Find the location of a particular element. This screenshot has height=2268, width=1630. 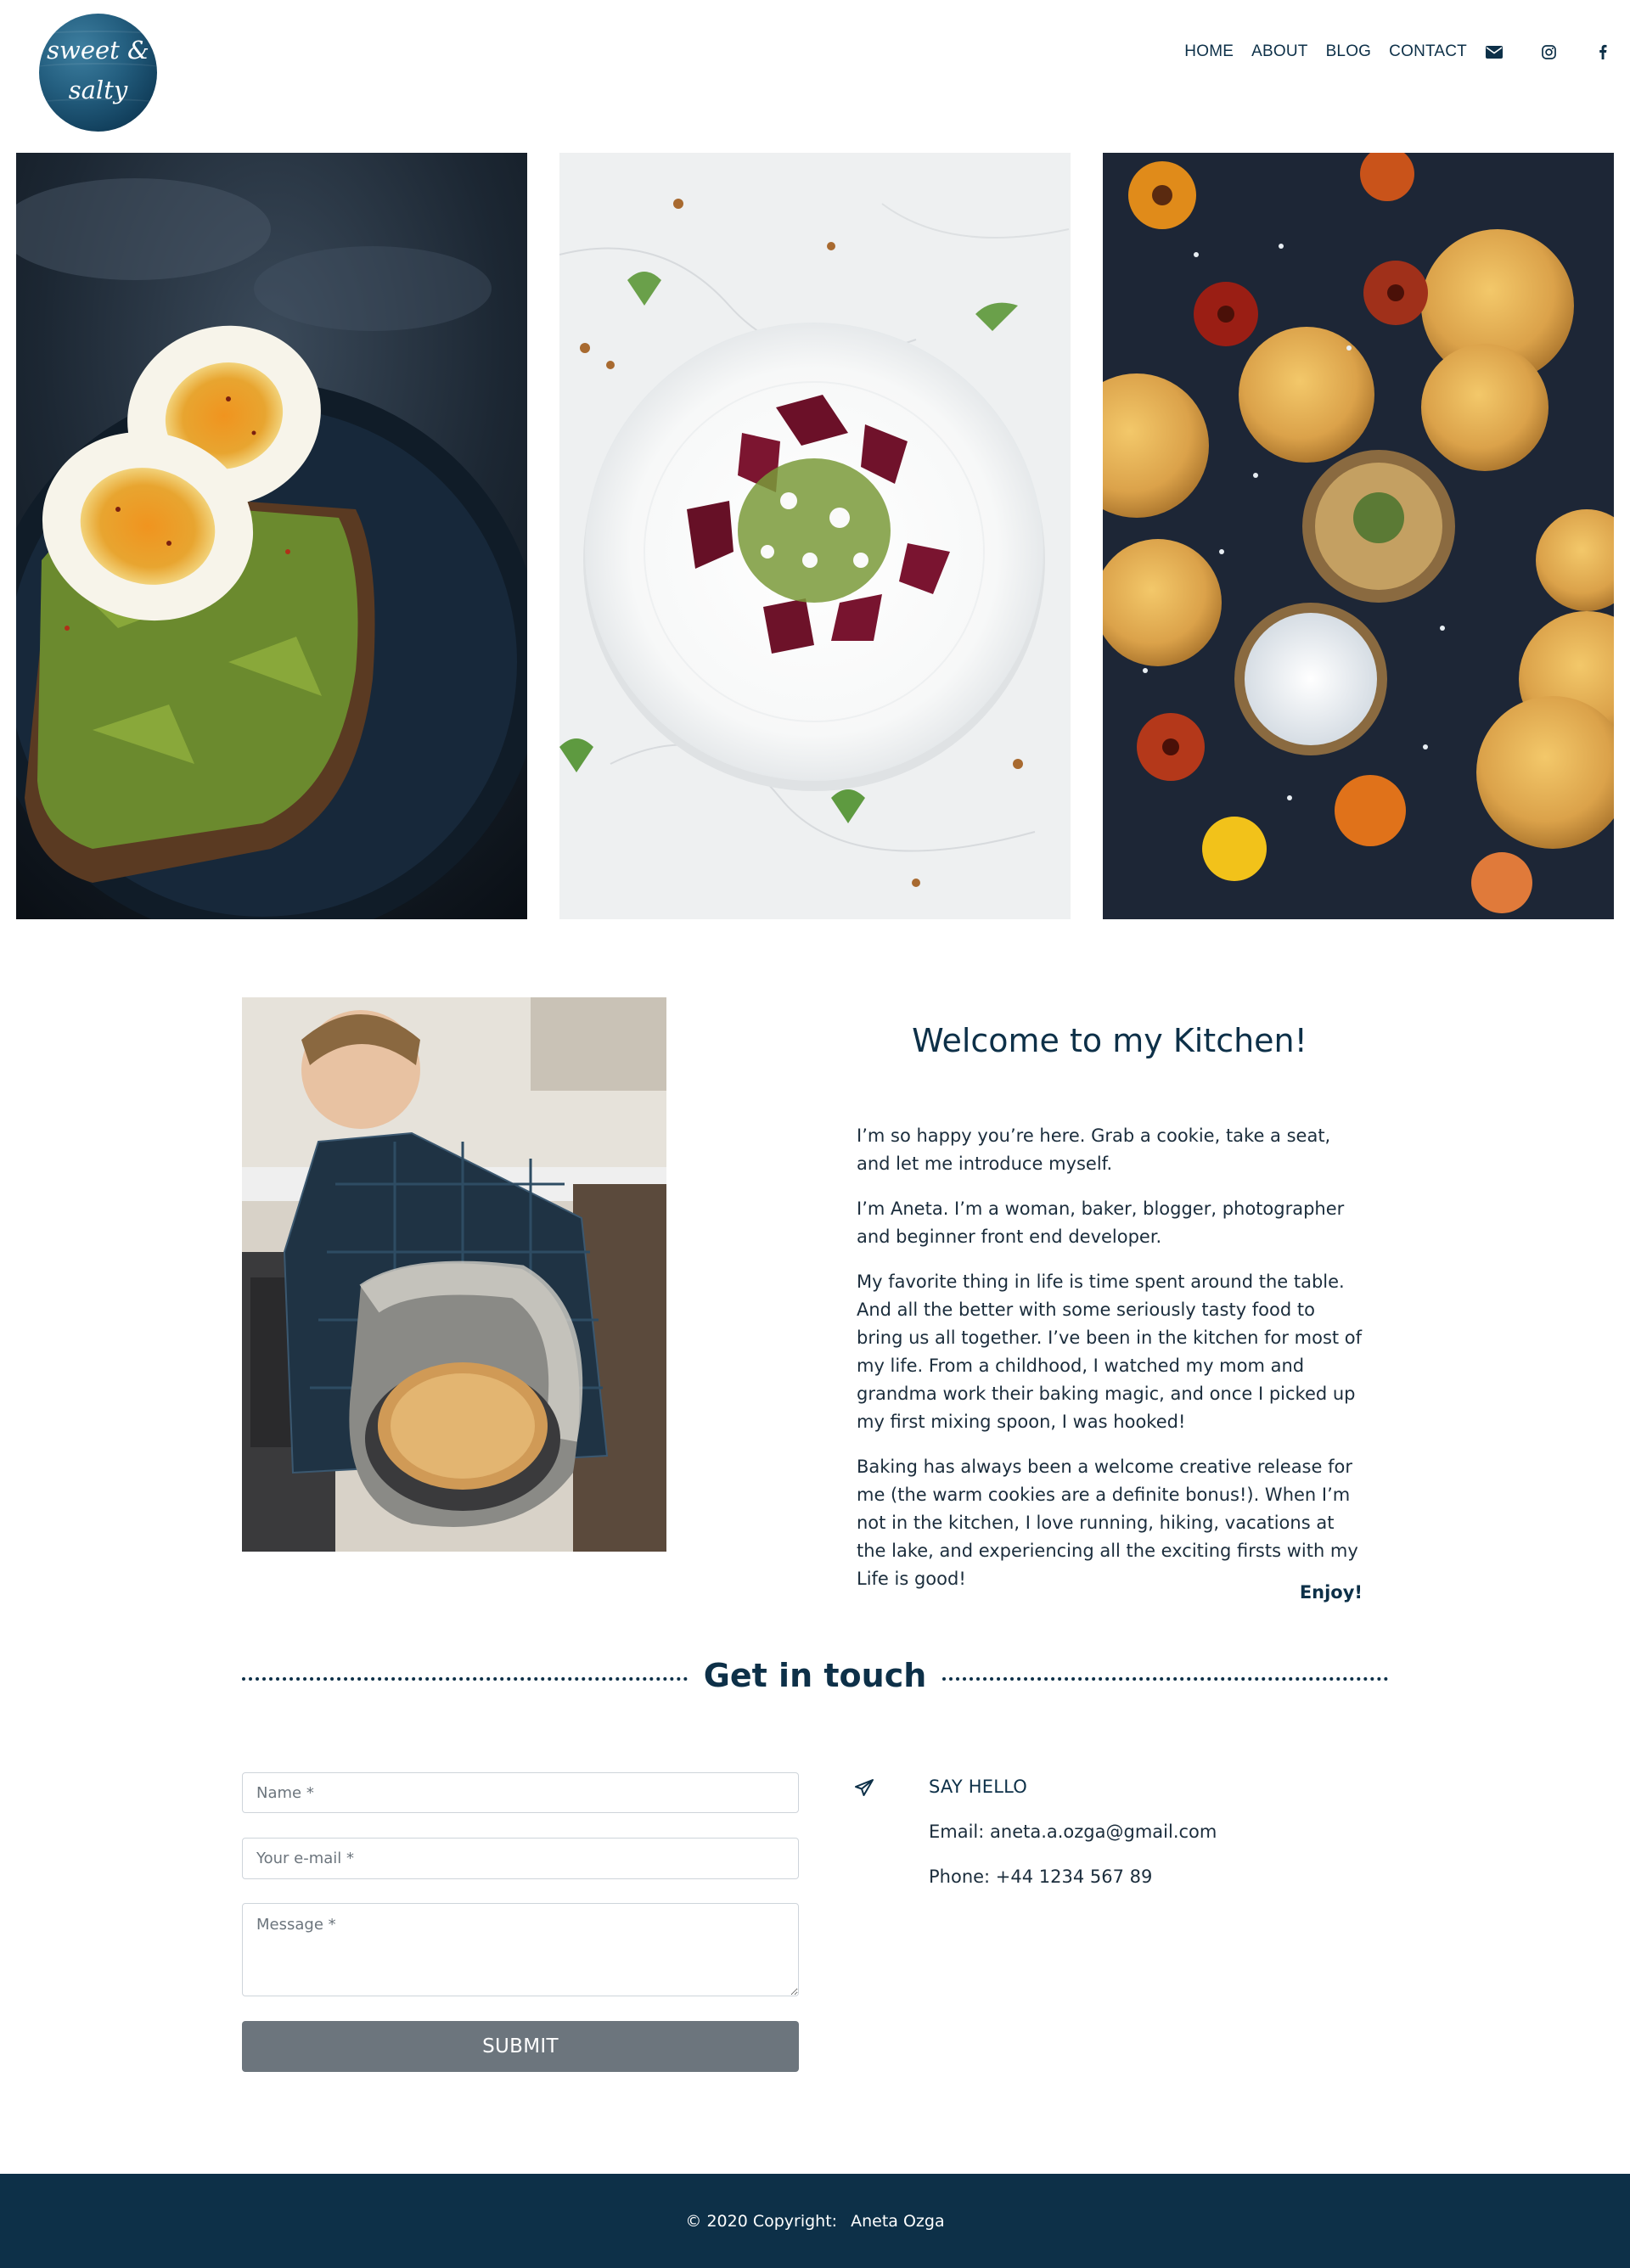

section-divider-right is located at coordinates (1165, 1679).